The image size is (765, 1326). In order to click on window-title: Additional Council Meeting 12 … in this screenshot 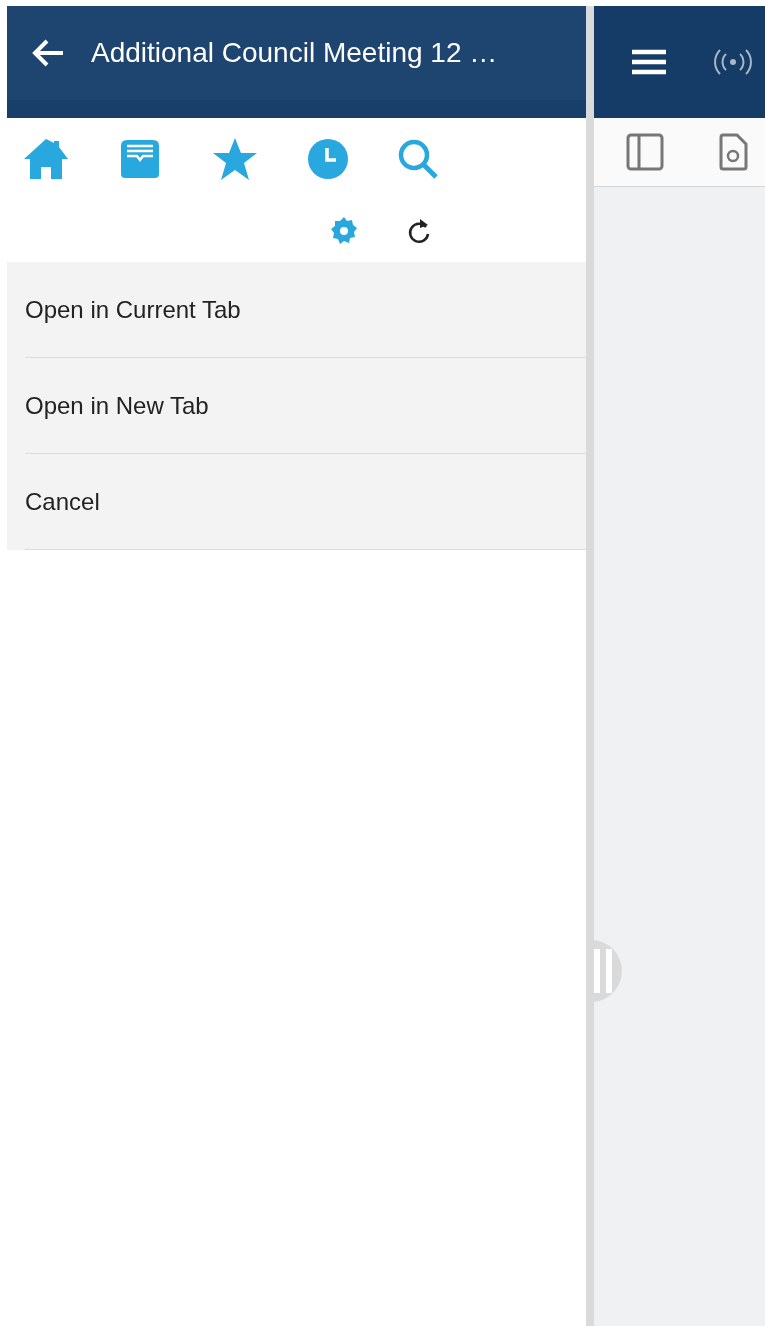, I will do `click(294, 53)`.